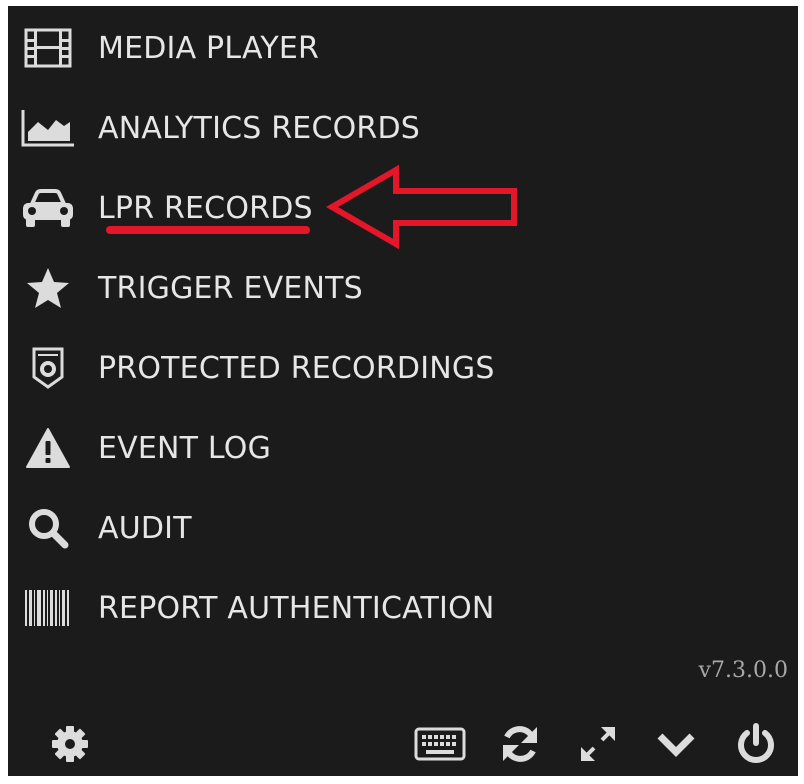  What do you see at coordinates (398, 288) in the screenshot?
I see `menu-item-trigger-events: TRIGGER EVENTS` at bounding box center [398, 288].